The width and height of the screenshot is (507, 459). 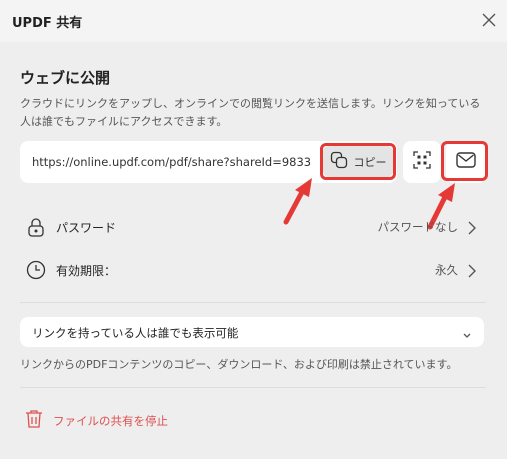 What do you see at coordinates (36, 227) in the screenshot?
I see `lock-icon` at bounding box center [36, 227].